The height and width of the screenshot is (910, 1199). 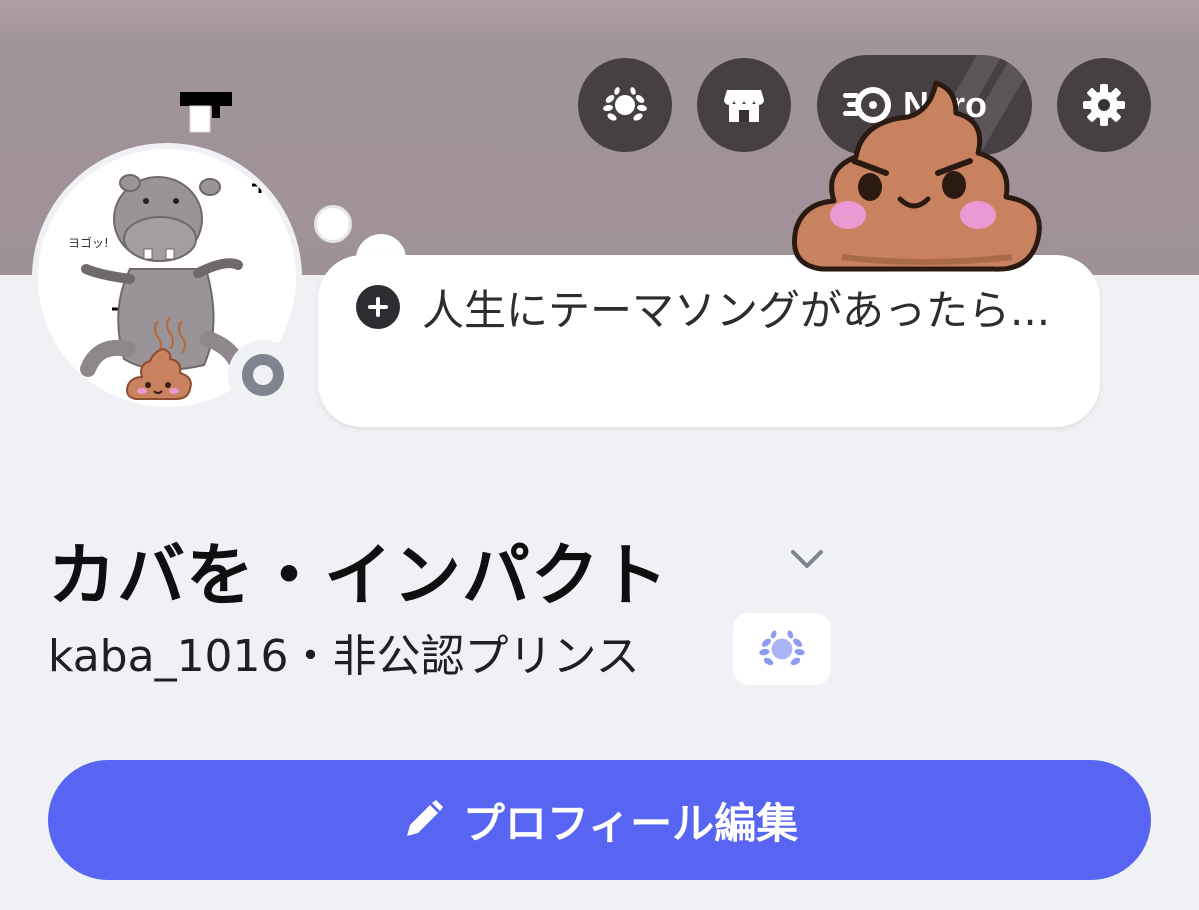 I want to click on settings-button, so click(x=1104, y=105).